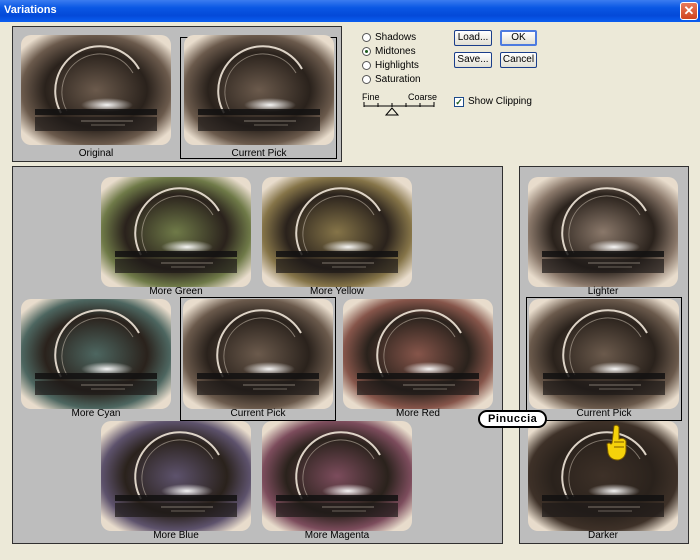  I want to click on more-yellow-thumbnail, so click(337, 232).